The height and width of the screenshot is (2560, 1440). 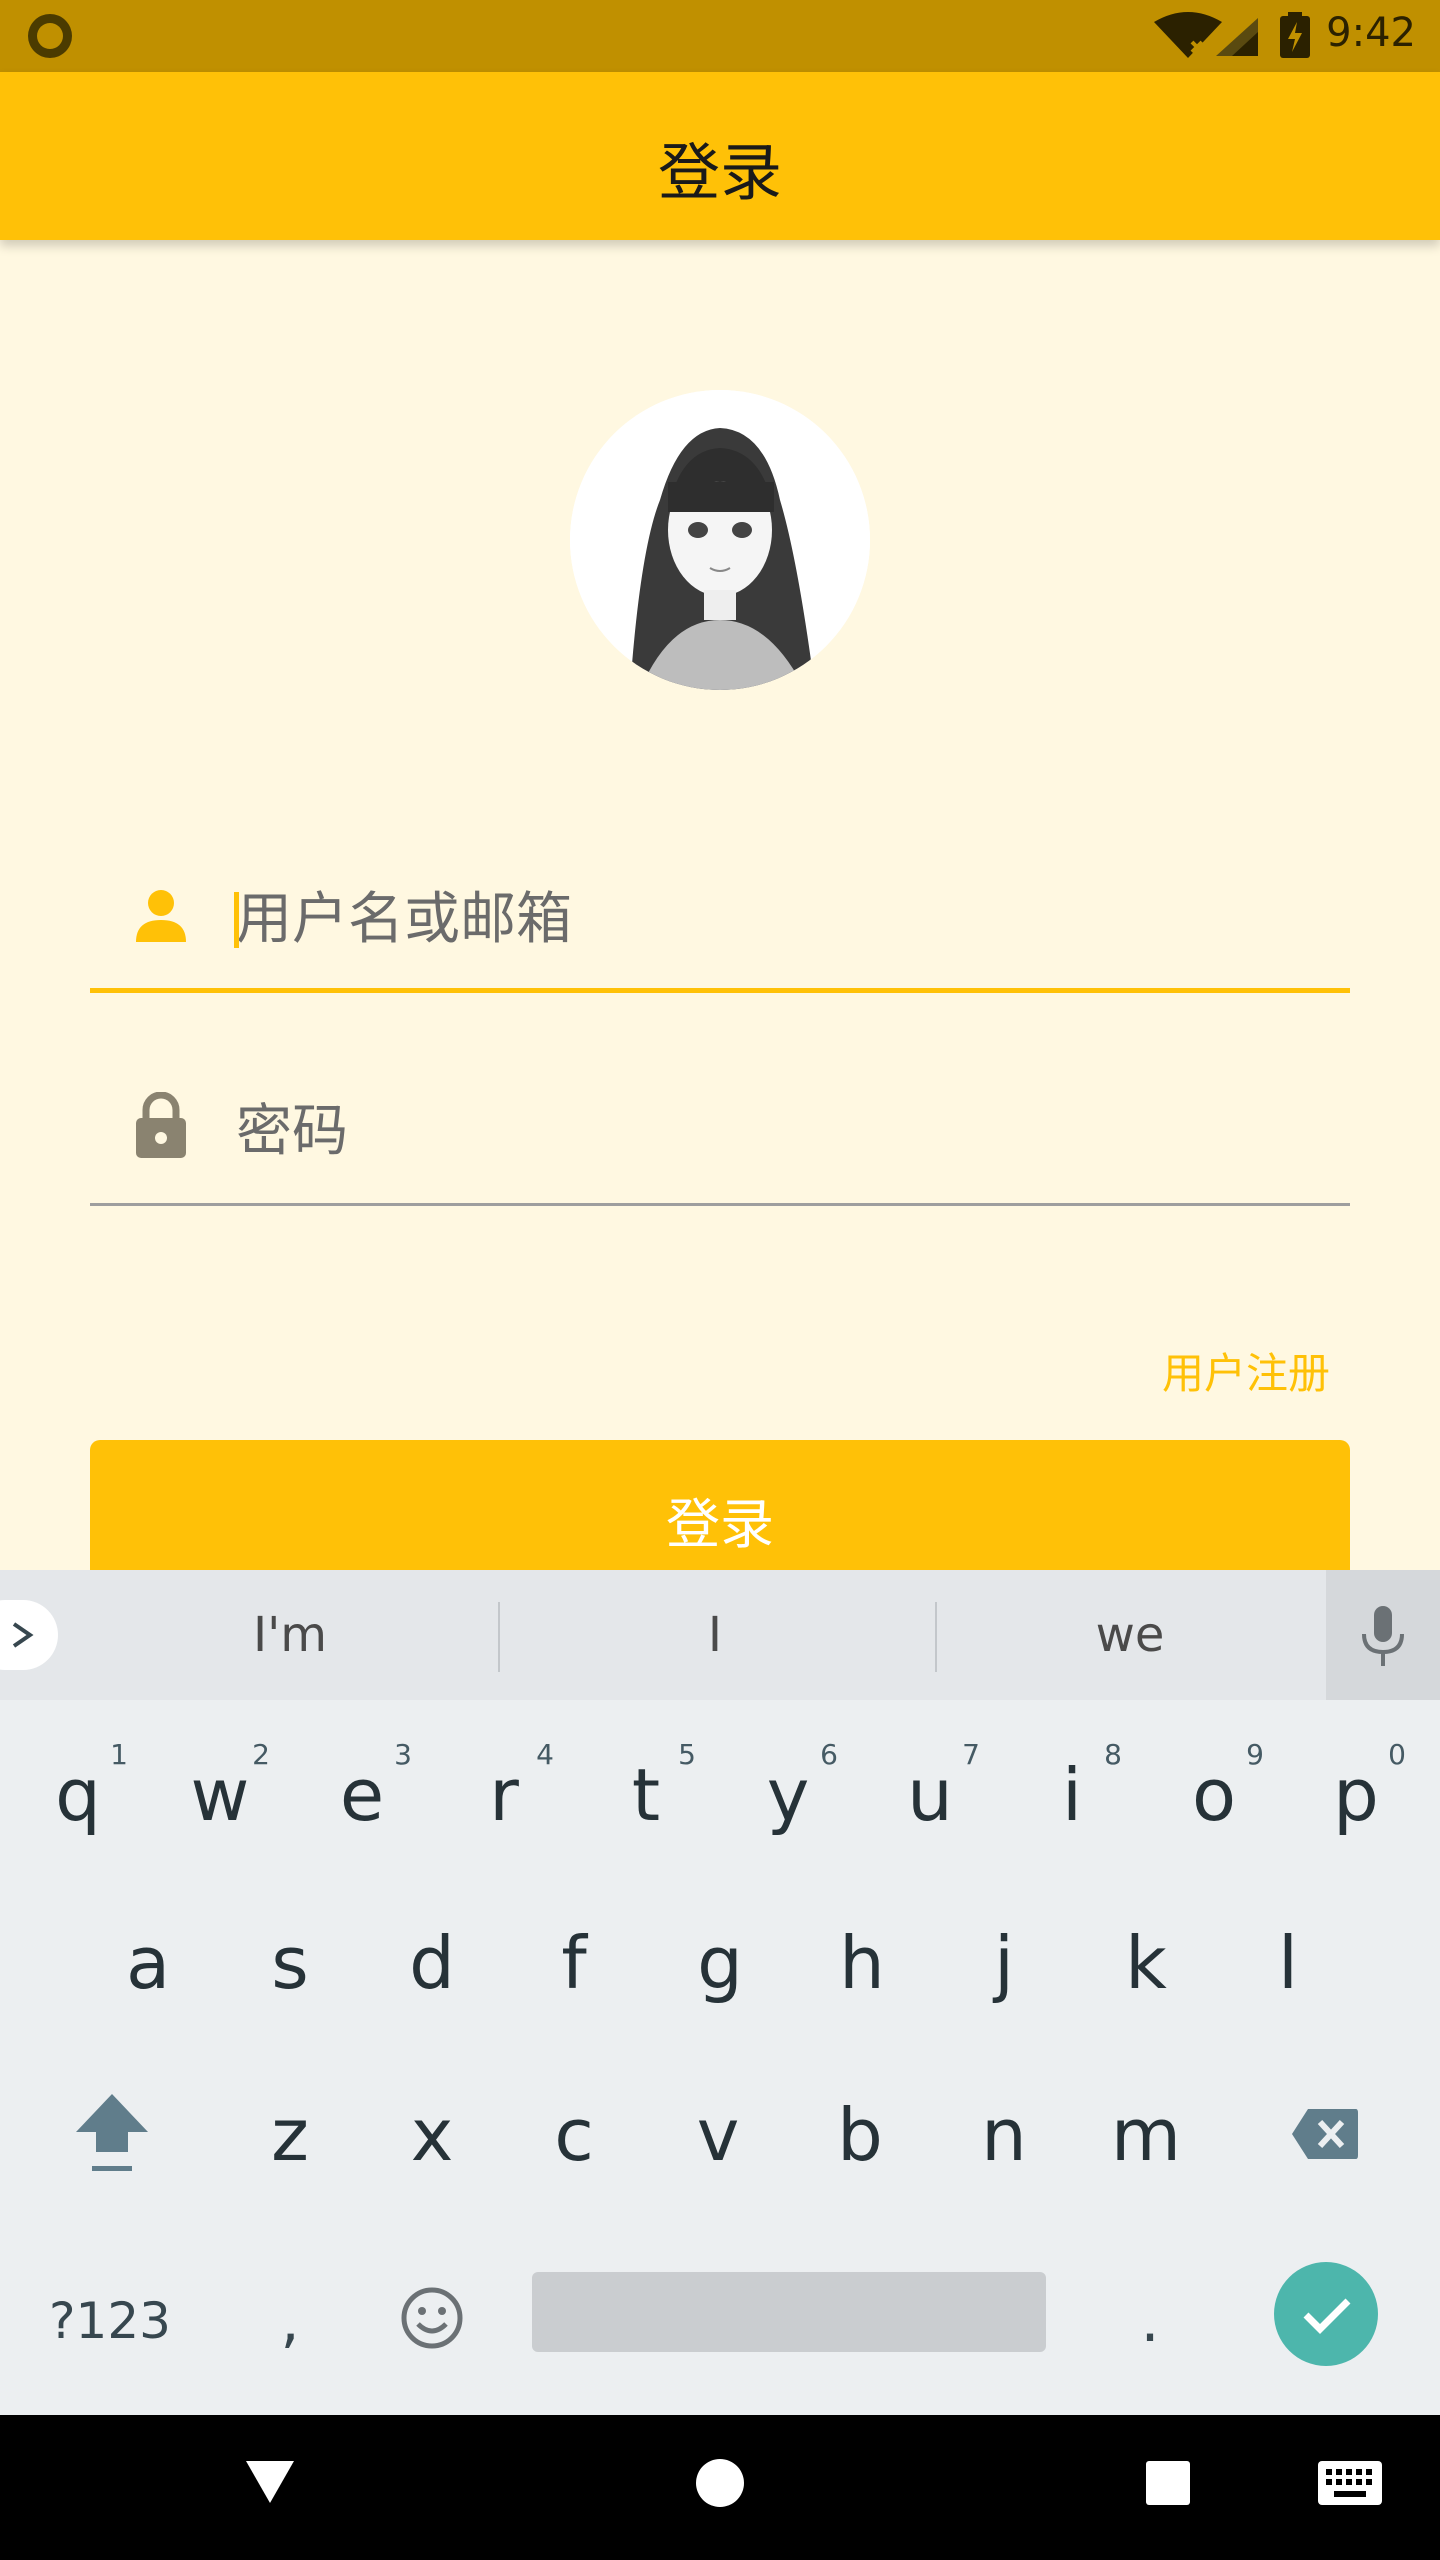 I want to click on password-underline, so click(x=720, y=1204).